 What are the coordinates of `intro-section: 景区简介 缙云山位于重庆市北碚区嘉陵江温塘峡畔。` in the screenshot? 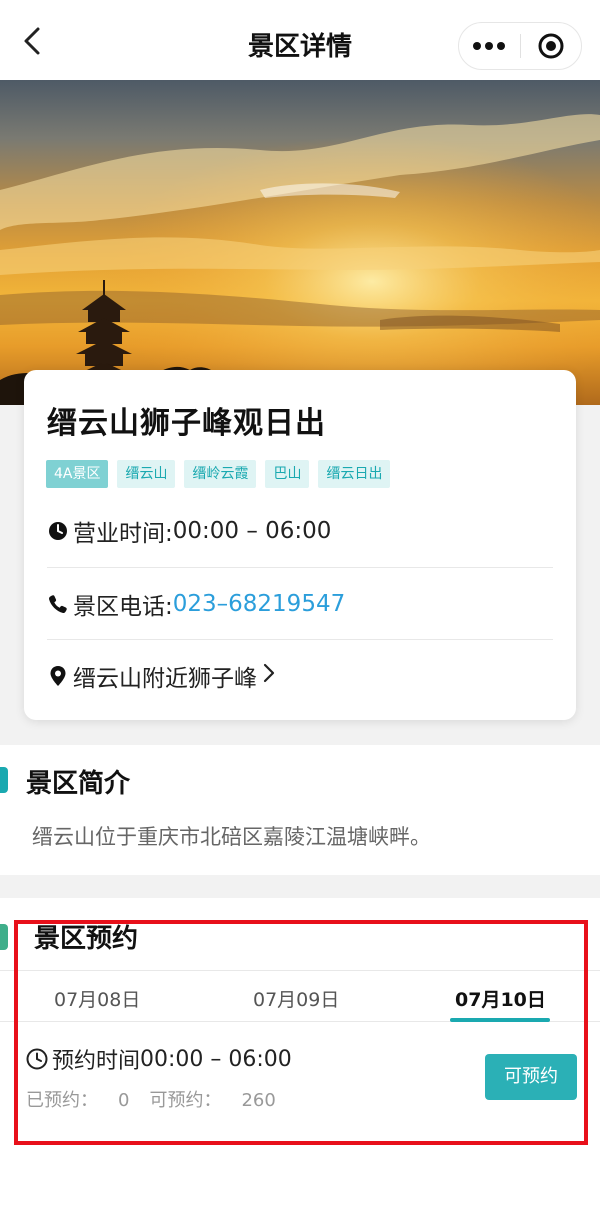 It's located at (300, 810).